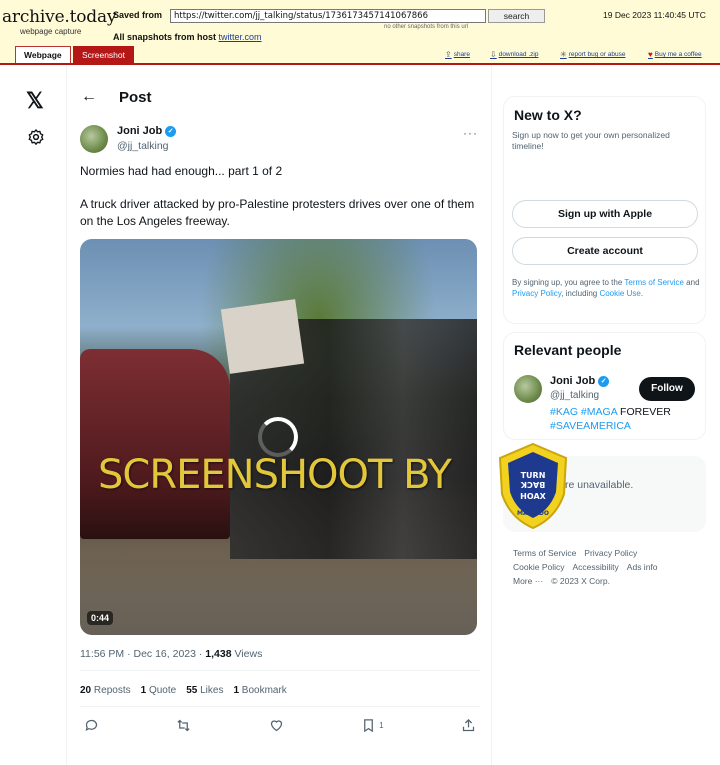 The image size is (720, 765). I want to click on share-button, so click(468, 725).